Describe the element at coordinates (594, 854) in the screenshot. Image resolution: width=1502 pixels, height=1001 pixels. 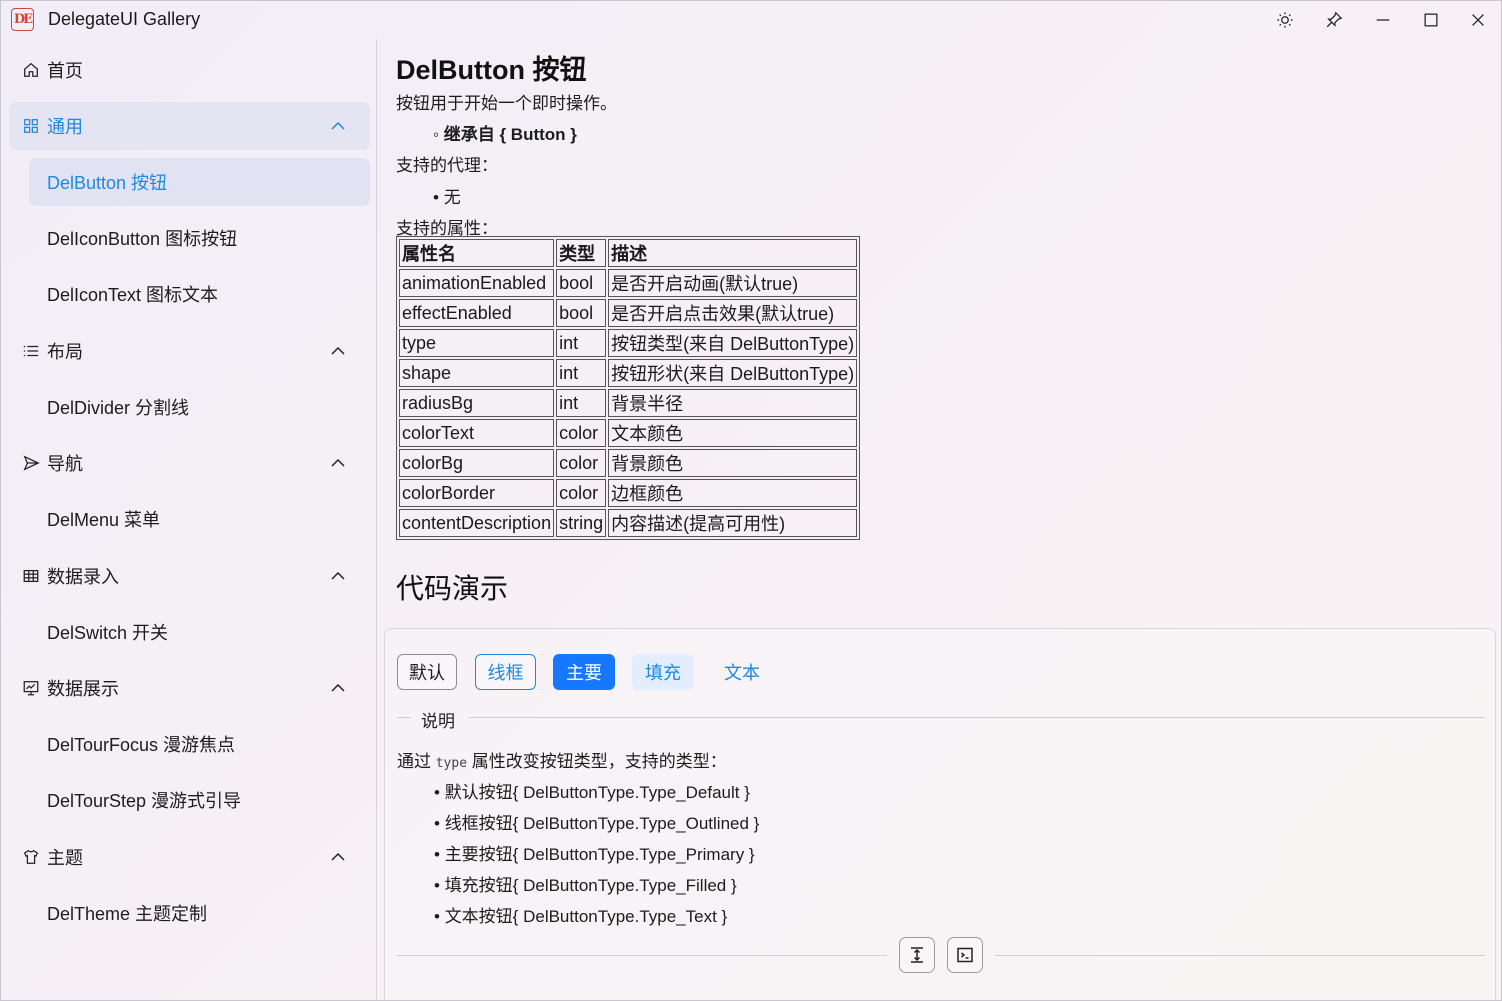
I see `type-list-item: • 主要按钮{ DelButtonType.Type_Primary }` at that location.